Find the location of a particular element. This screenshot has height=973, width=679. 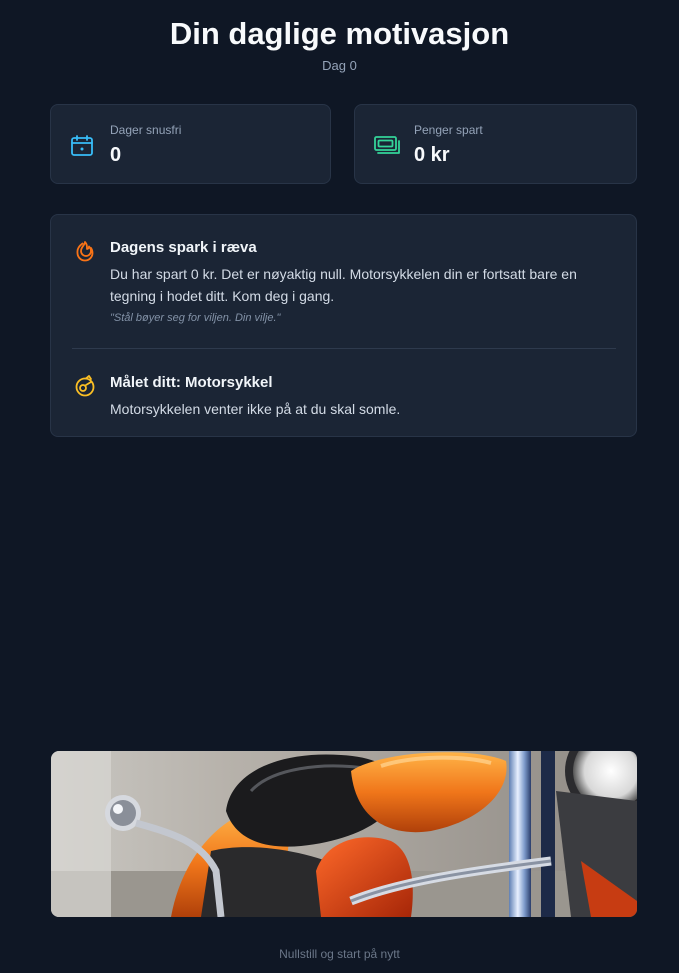

reset-link: Nullstill og start på nytt is located at coordinates (339, 954).